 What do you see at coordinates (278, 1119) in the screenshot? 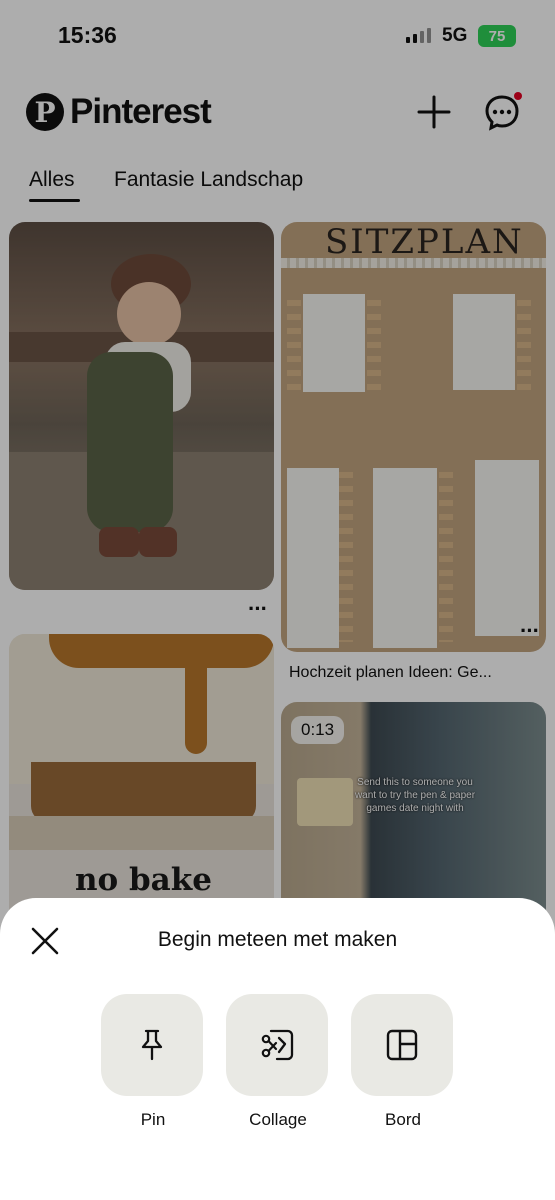
I see `collage-option-label: Collage` at bounding box center [278, 1119].